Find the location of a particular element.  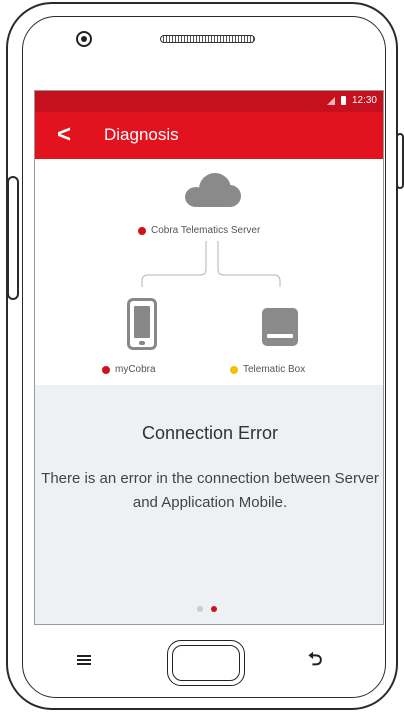

connection-lines is located at coordinates (211, 264).